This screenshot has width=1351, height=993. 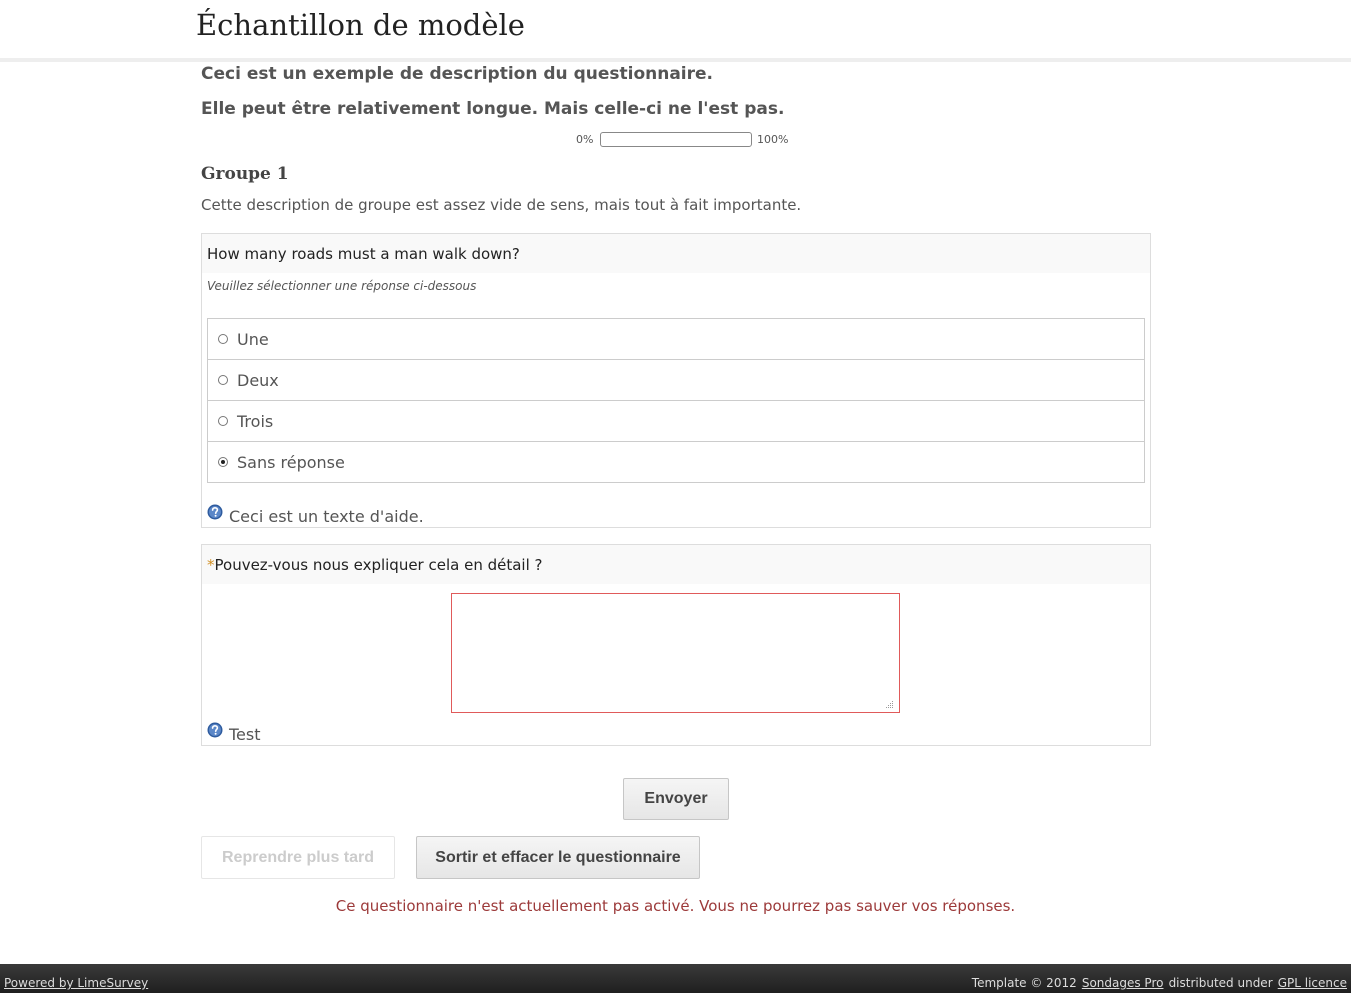 I want to click on question-header: How many roads must a man walk down?, so click(x=676, y=253).